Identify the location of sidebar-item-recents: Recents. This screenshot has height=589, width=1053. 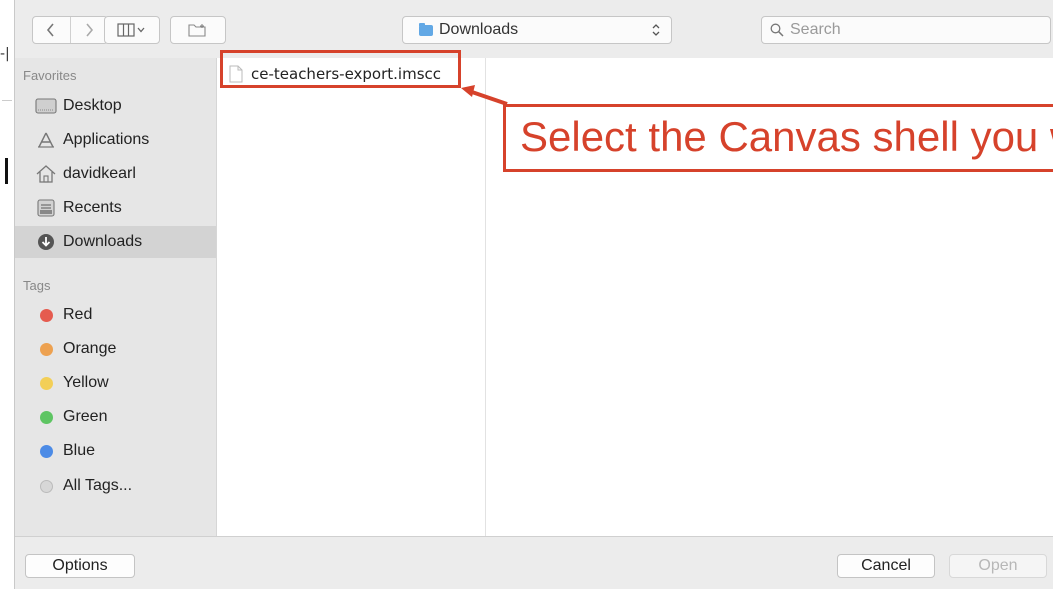
(115, 208).